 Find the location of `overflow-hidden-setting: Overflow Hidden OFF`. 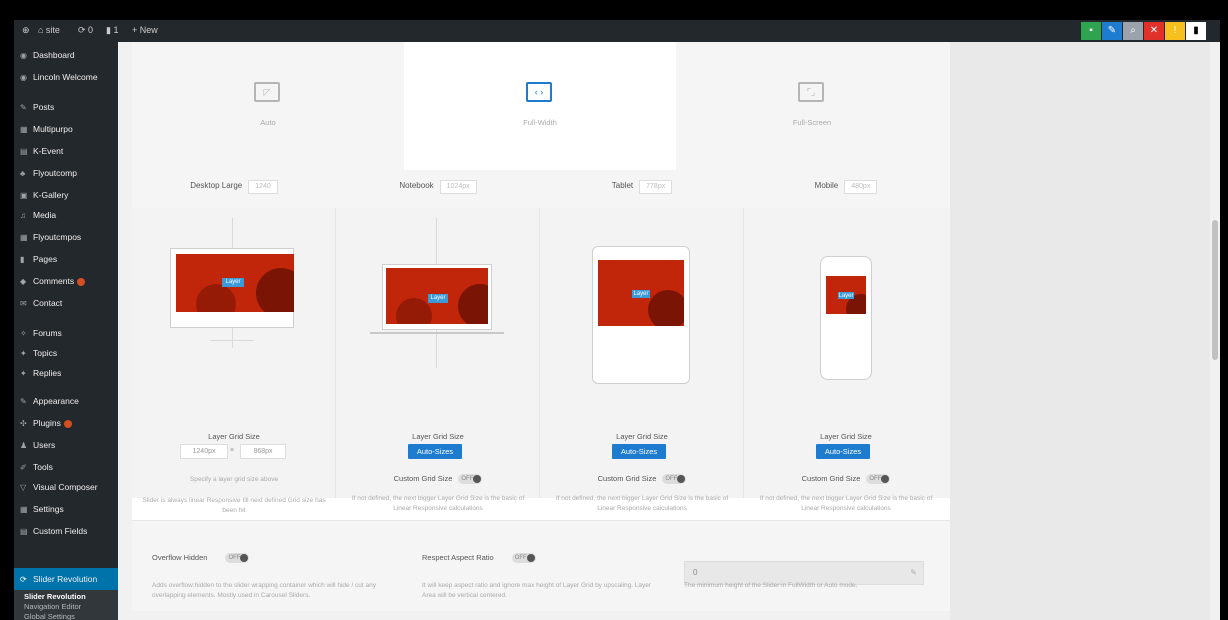

overflow-hidden-setting: Overflow Hidden OFF is located at coordinates (201, 558).